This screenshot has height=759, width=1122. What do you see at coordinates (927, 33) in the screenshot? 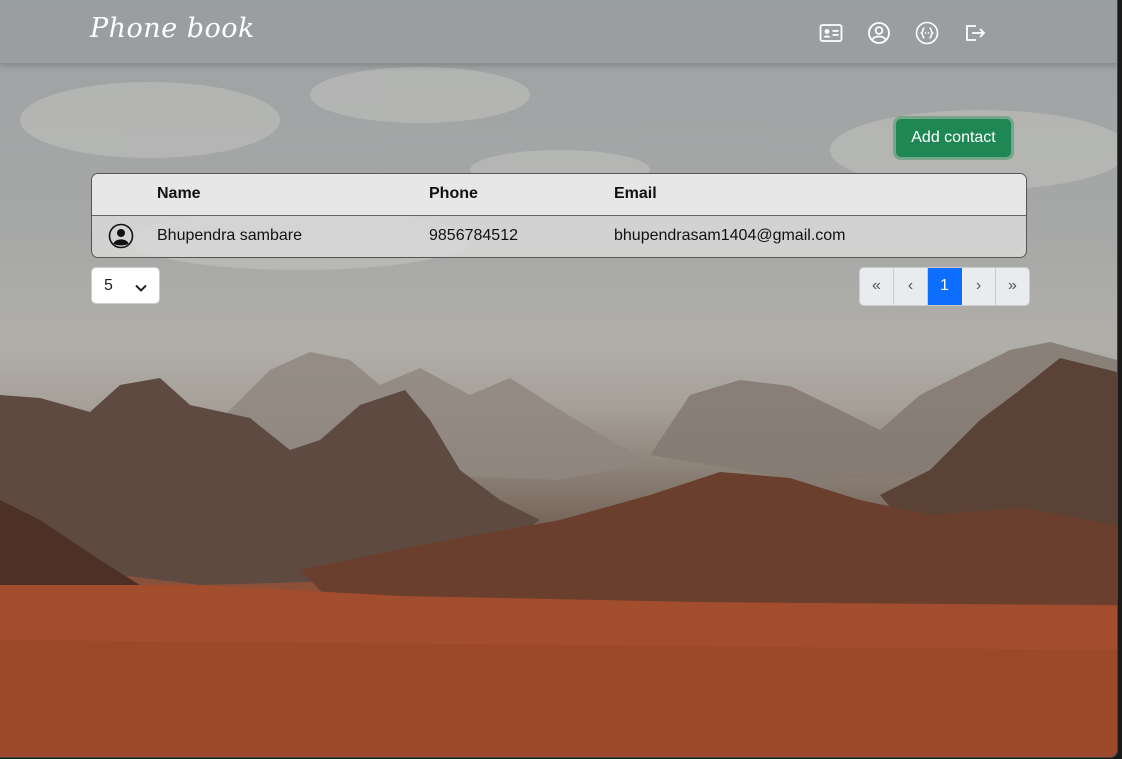
I see `code-braces-icon` at bounding box center [927, 33].